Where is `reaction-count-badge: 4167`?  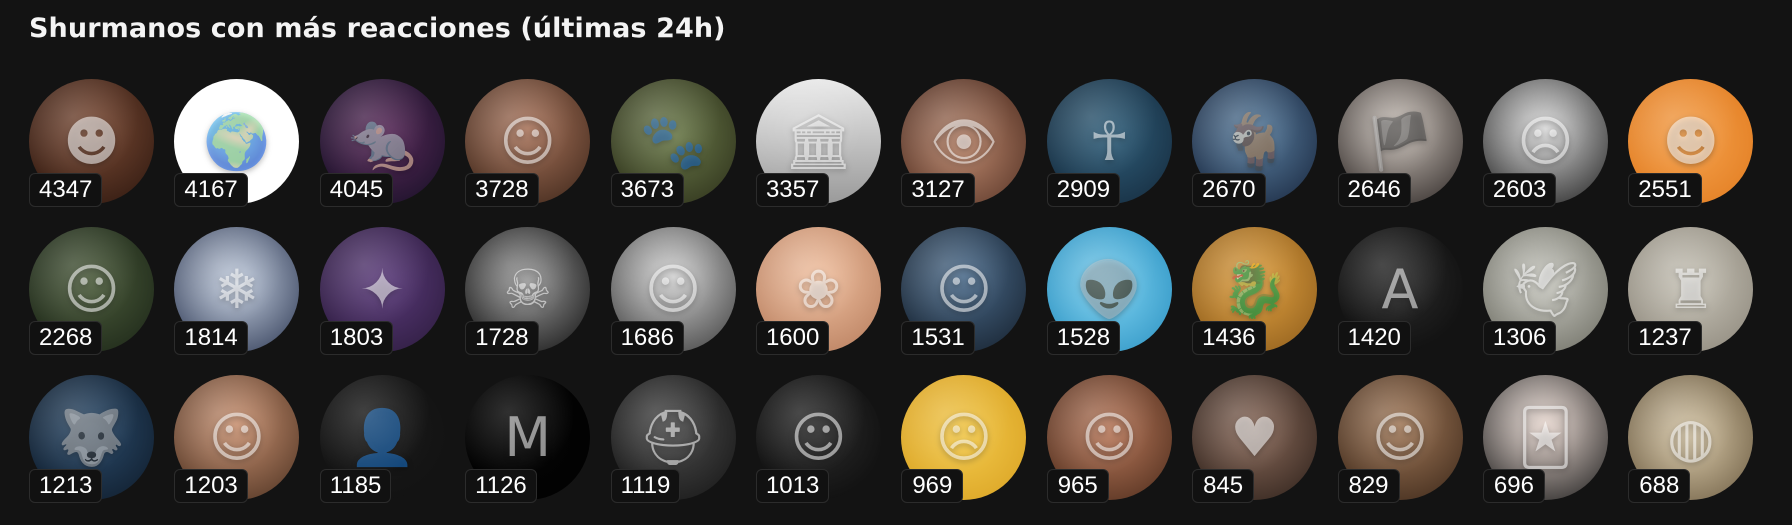 reaction-count-badge: 4167 is located at coordinates (211, 190).